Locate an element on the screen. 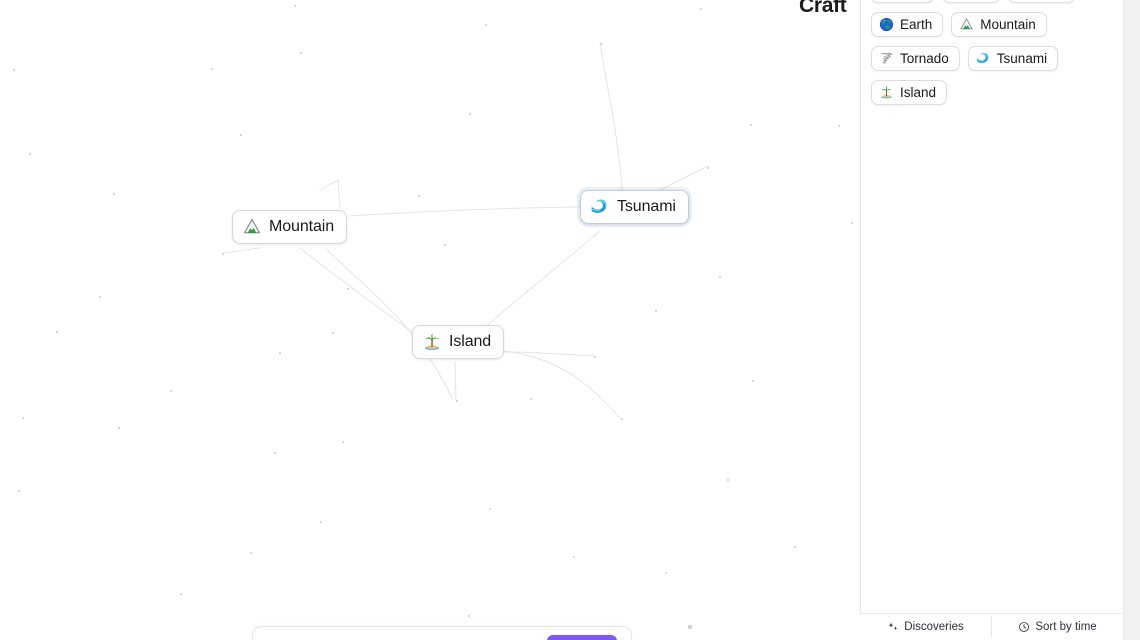  canvas-node-tsunami: Tsunami is located at coordinates (634, 207).